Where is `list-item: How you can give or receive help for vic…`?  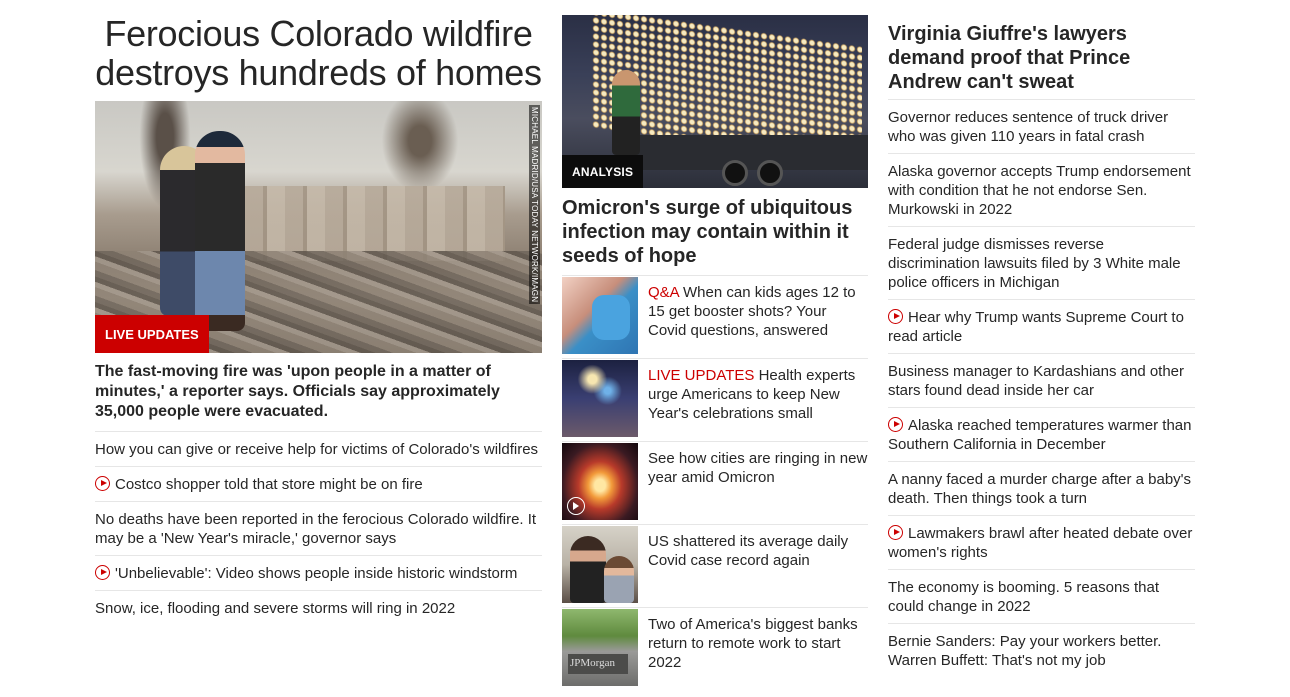 list-item: How you can give or receive help for vic… is located at coordinates (318, 449).